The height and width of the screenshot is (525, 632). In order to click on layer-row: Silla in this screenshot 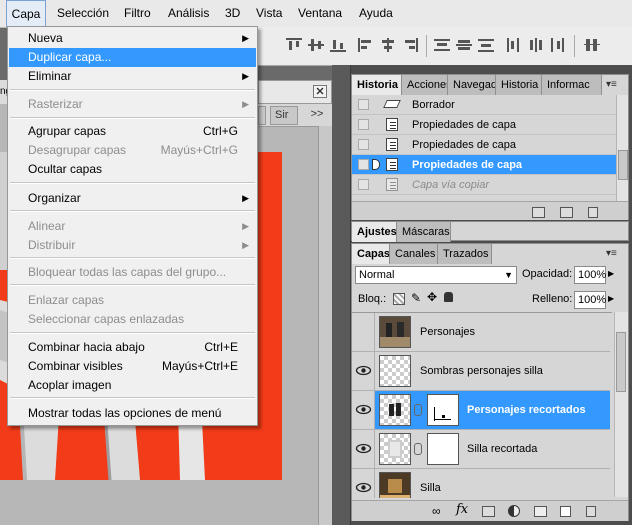, I will do `click(481, 483)`.